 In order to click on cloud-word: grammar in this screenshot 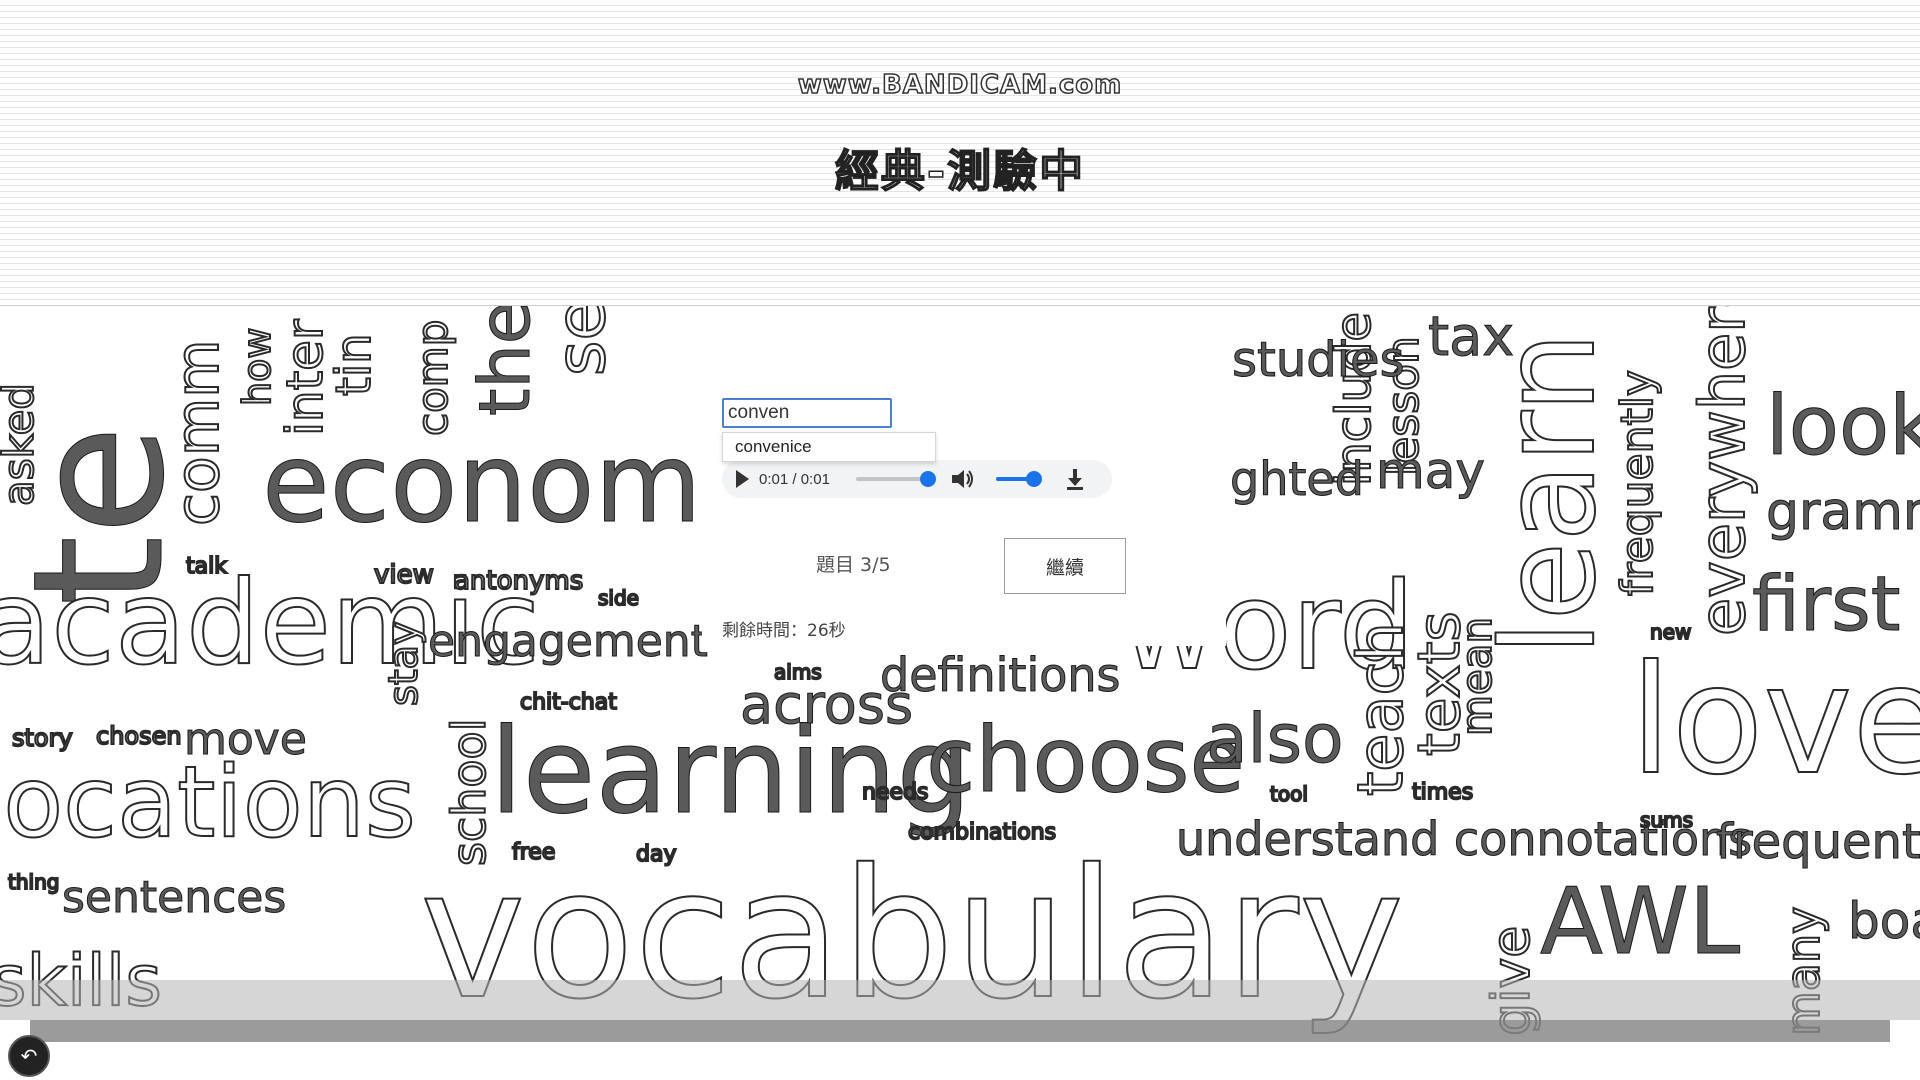, I will do `click(1843, 512)`.